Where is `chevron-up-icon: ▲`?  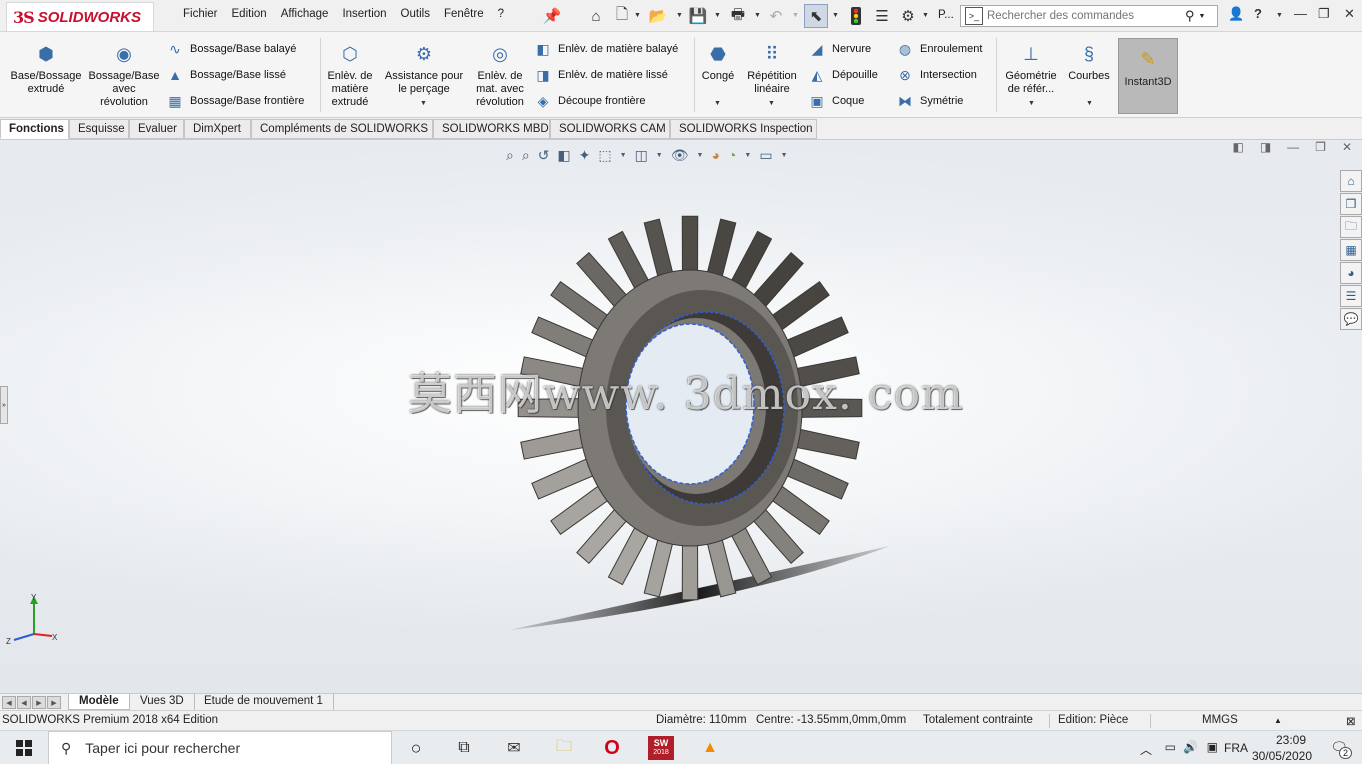 chevron-up-icon: ▲ is located at coordinates (1278, 720).